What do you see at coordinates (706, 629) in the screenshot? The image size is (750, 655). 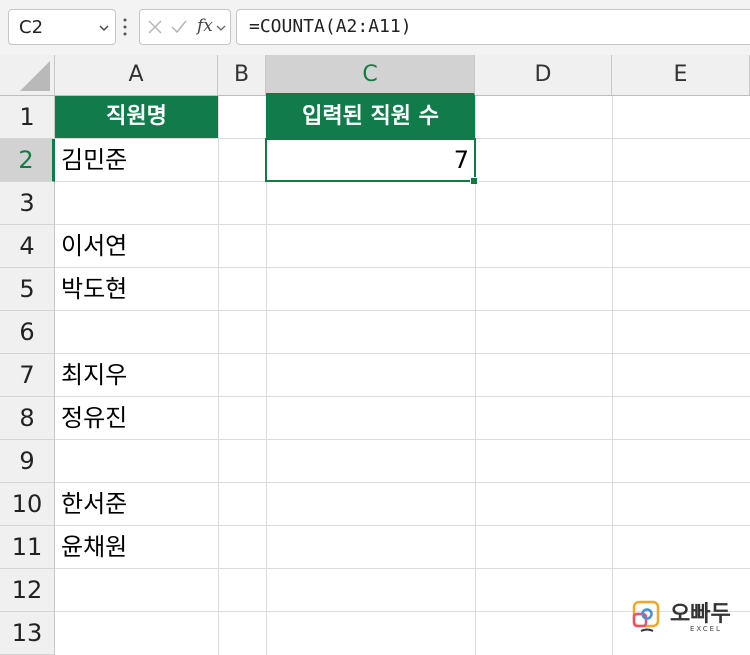 I see `logo-subtitle: EXCEL` at bounding box center [706, 629].